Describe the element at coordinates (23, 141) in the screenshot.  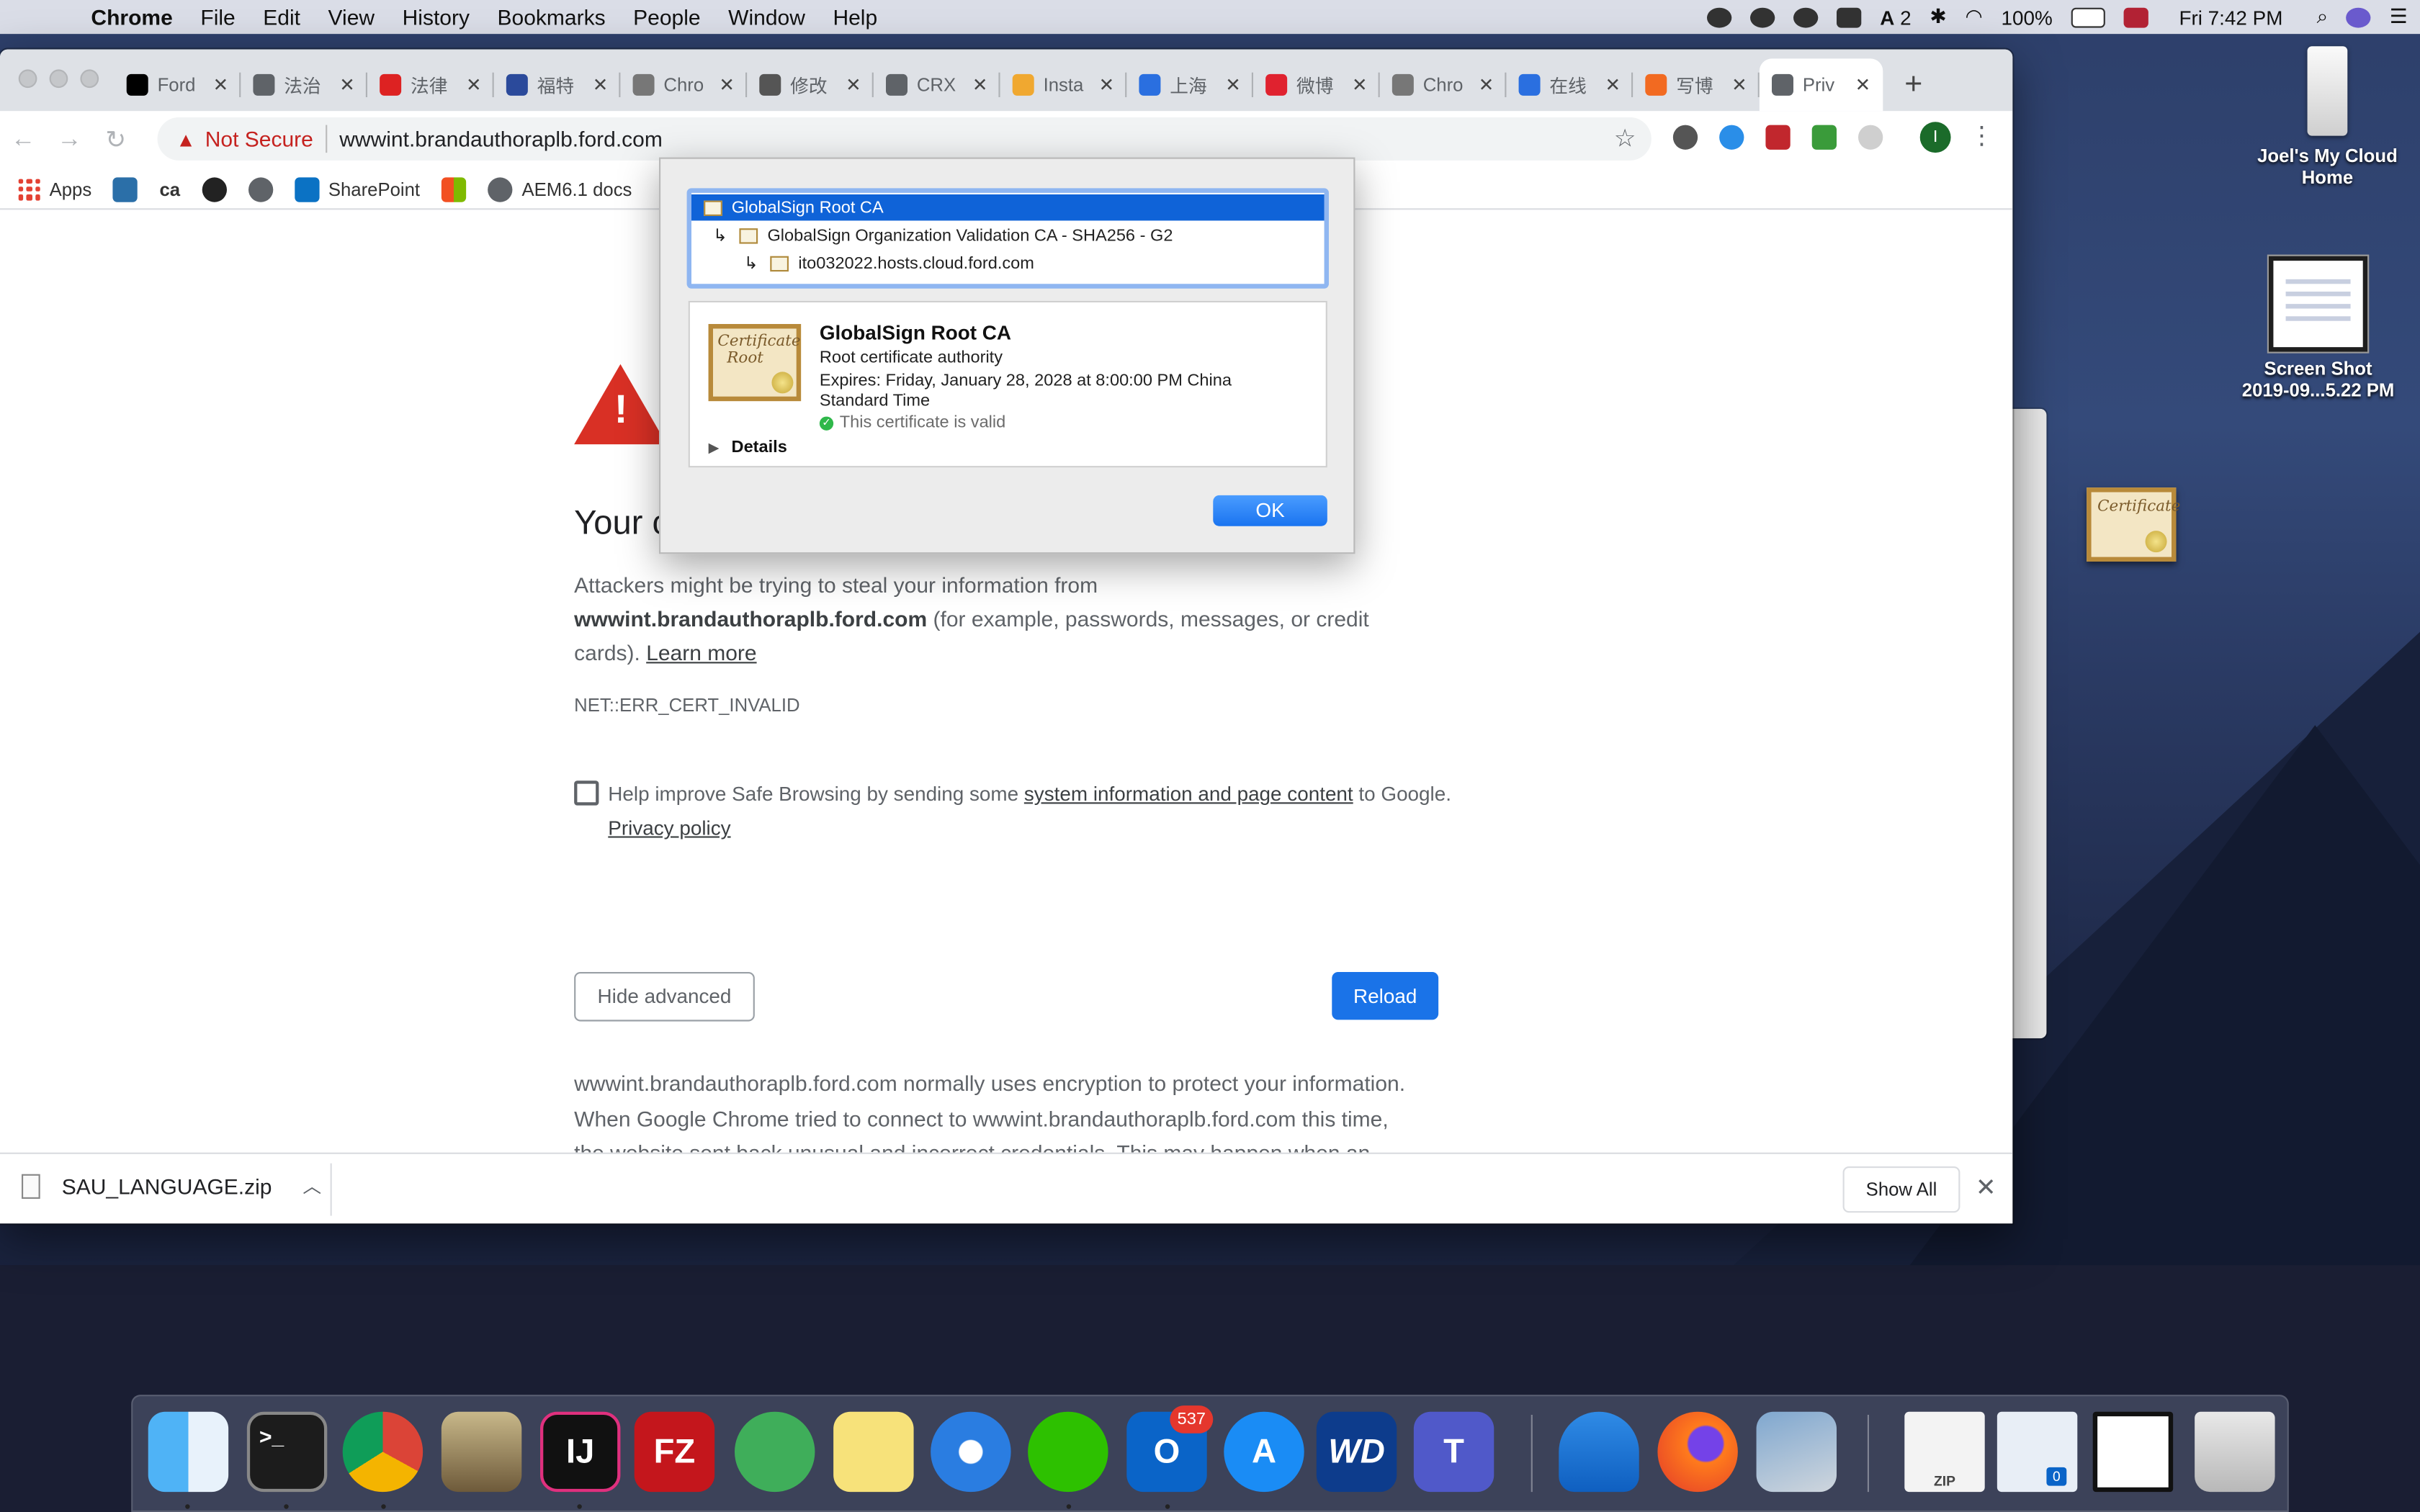
I see `back-button: ←` at that location.